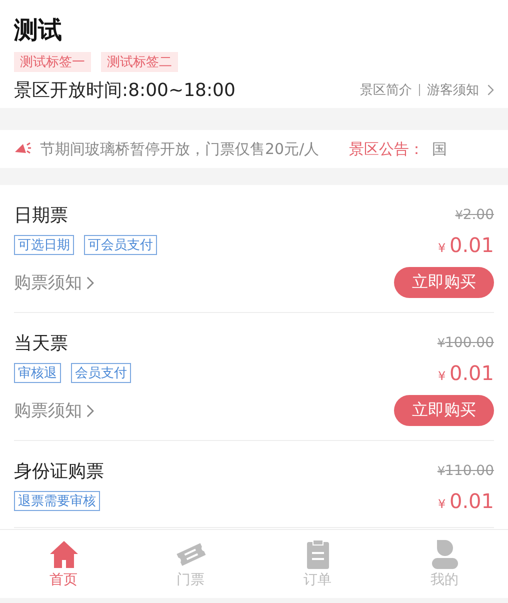  What do you see at coordinates (386, 149) in the screenshot?
I see `notice-label: 景区公告：` at bounding box center [386, 149].